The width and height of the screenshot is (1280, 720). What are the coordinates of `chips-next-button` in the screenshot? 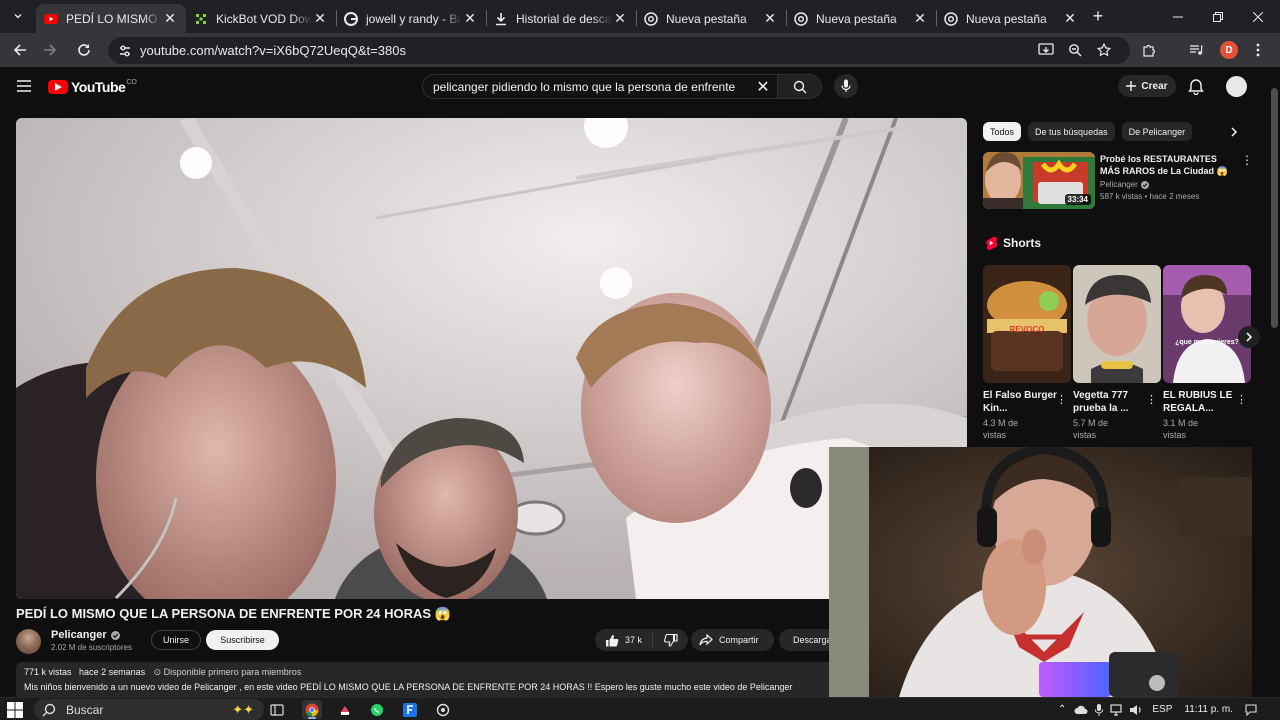 It's located at (1234, 131).